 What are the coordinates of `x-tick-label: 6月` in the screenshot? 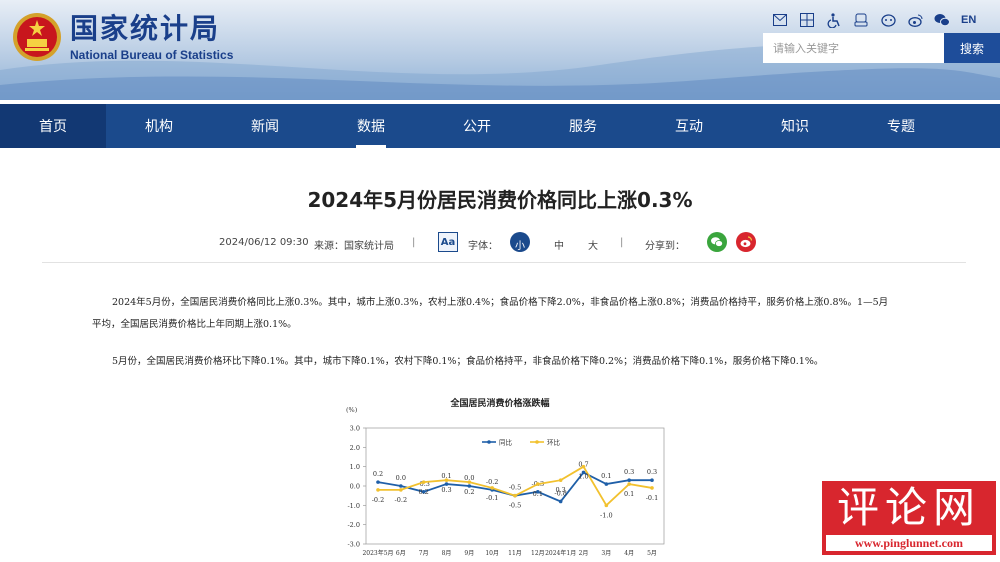 It's located at (401, 553).